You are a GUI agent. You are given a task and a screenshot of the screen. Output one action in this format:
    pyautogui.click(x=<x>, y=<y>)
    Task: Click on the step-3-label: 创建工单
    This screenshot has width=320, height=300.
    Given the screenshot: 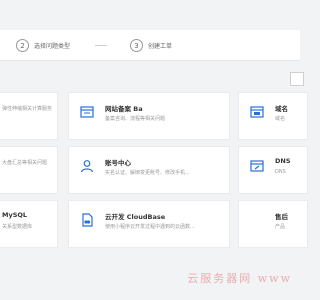 What is the action you would take?
    pyautogui.click(x=160, y=46)
    